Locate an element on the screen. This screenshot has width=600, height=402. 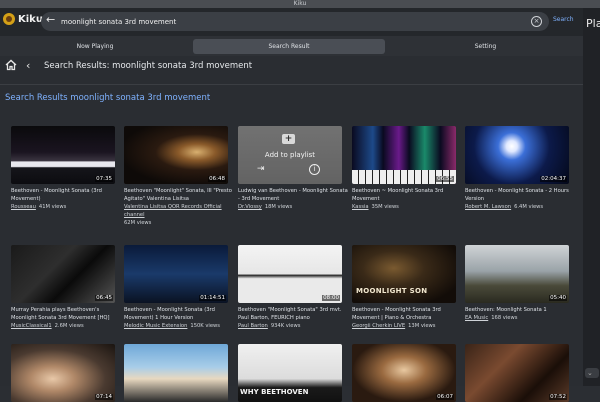
video-meta: Dr.Viossy 18M views is located at coordinates (293, 207).